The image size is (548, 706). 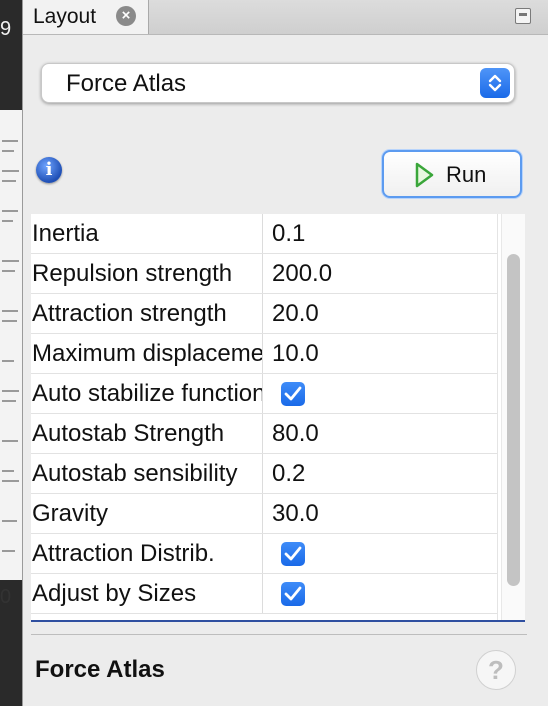 I want to click on description-title: Force Atlas, so click(x=100, y=669).